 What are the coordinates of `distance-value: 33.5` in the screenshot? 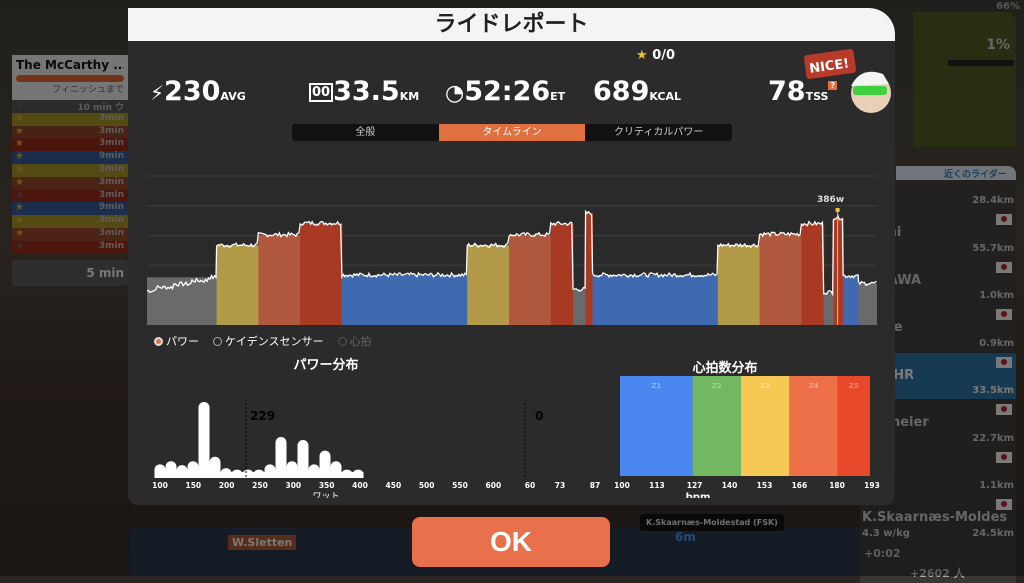 It's located at (366, 91).